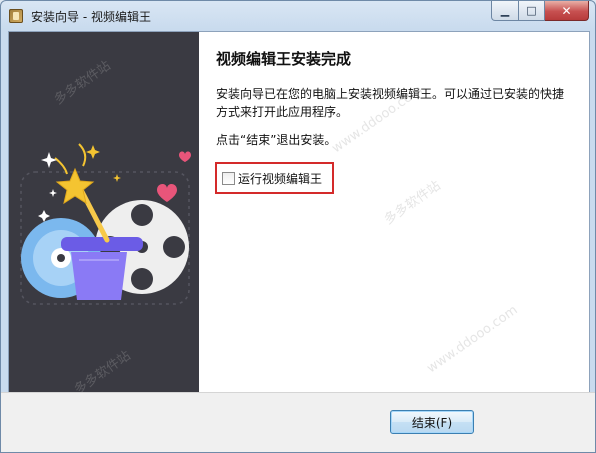 This screenshot has width=596, height=453. I want to click on highlight-frame: 运行视频编辑王, so click(274, 178).